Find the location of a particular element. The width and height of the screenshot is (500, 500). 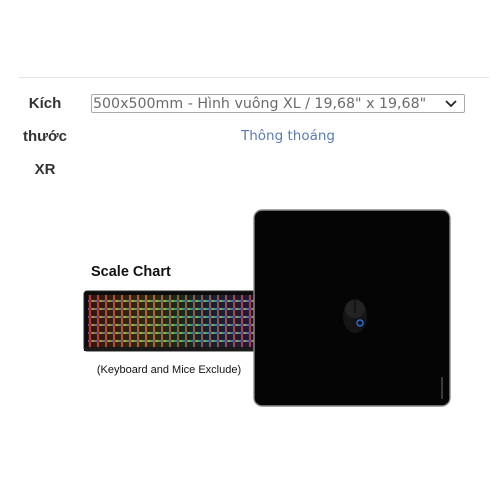

keyboard-illustration is located at coordinates (172, 321).